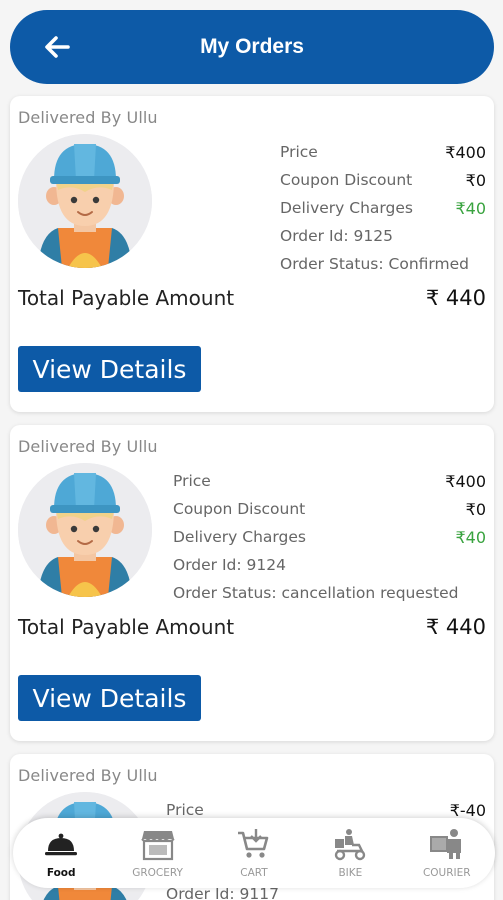  Describe the element at coordinates (316, 593) in the screenshot. I see `order-status: Order Status: cancellation requested` at that location.